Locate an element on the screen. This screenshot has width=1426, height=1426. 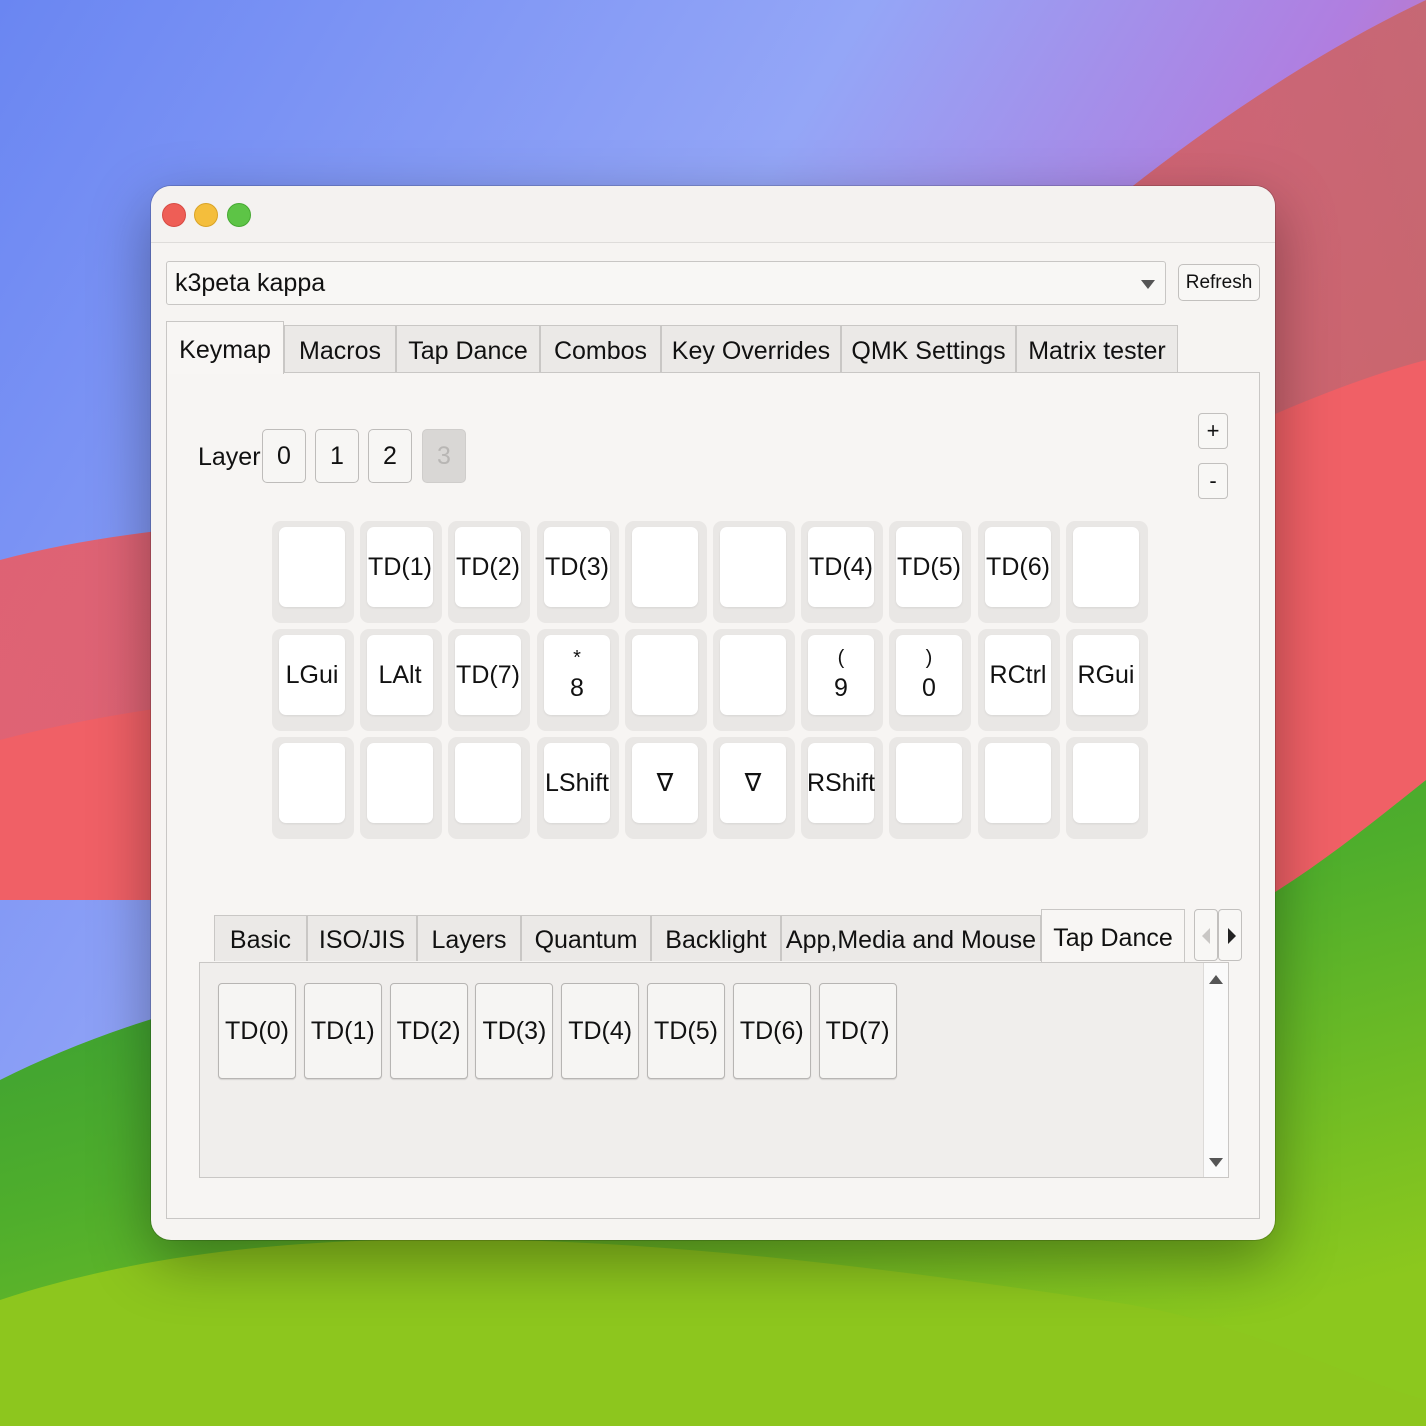
key-r1-c6: (9 is located at coordinates (842, 680).